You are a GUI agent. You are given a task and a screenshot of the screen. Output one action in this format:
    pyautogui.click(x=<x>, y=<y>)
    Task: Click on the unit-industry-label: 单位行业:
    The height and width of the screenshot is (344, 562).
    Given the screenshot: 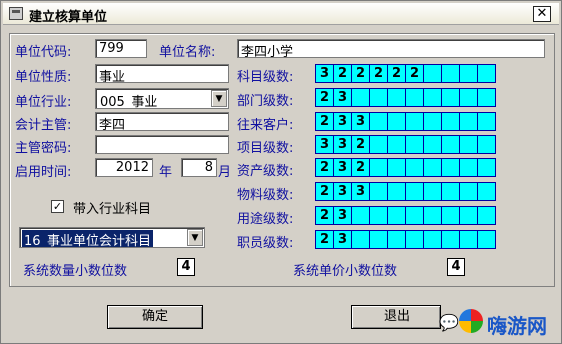 What is the action you would take?
    pyautogui.click(x=43, y=102)
    